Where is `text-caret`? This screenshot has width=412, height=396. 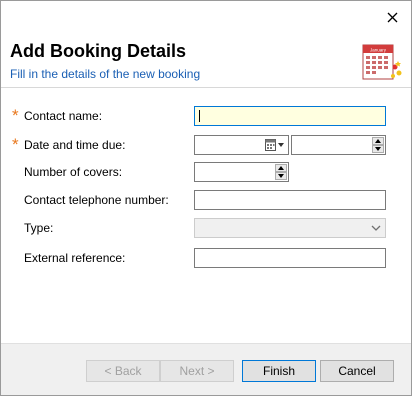
text-caret is located at coordinates (199, 116).